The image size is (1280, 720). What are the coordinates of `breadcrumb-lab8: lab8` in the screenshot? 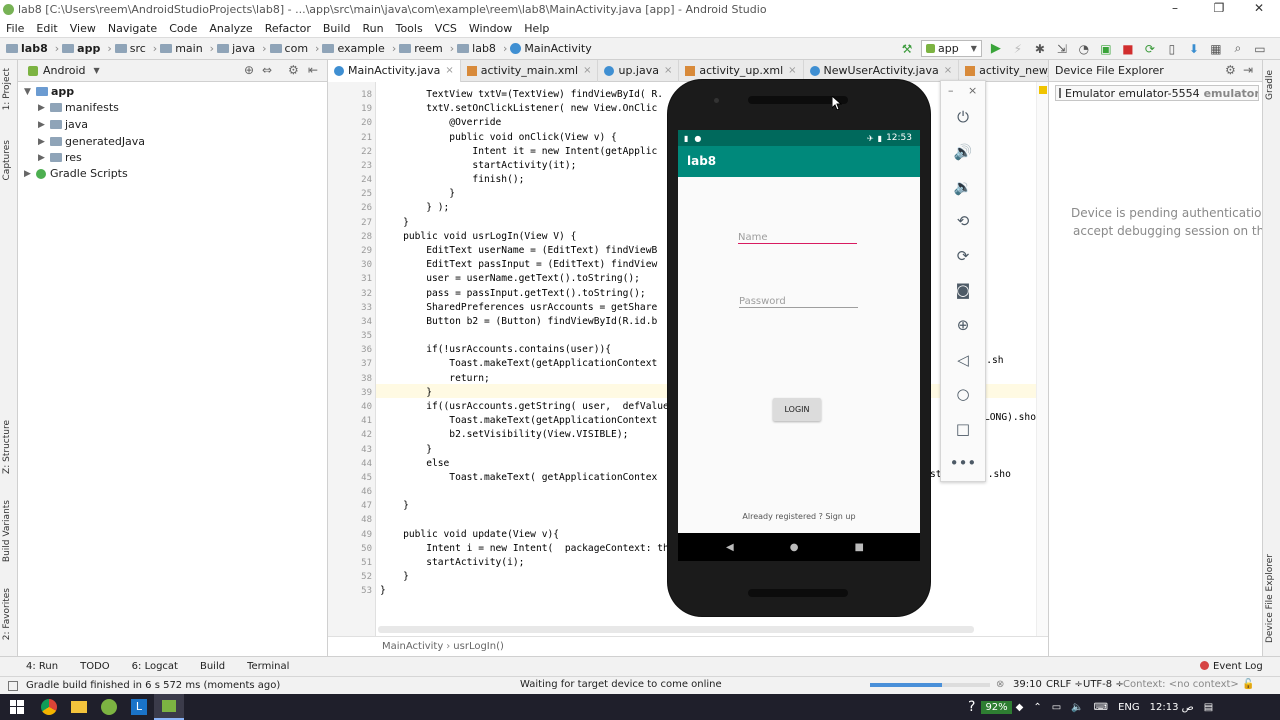 It's located at (27, 48).